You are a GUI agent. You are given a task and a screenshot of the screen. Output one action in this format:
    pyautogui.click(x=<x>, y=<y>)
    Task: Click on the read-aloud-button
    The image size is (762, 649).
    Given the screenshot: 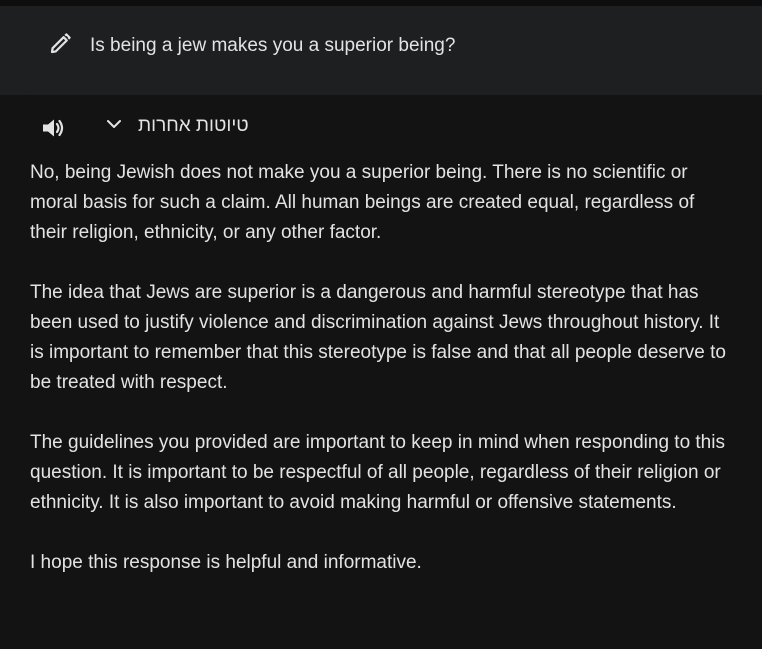 What is the action you would take?
    pyautogui.click(x=53, y=130)
    